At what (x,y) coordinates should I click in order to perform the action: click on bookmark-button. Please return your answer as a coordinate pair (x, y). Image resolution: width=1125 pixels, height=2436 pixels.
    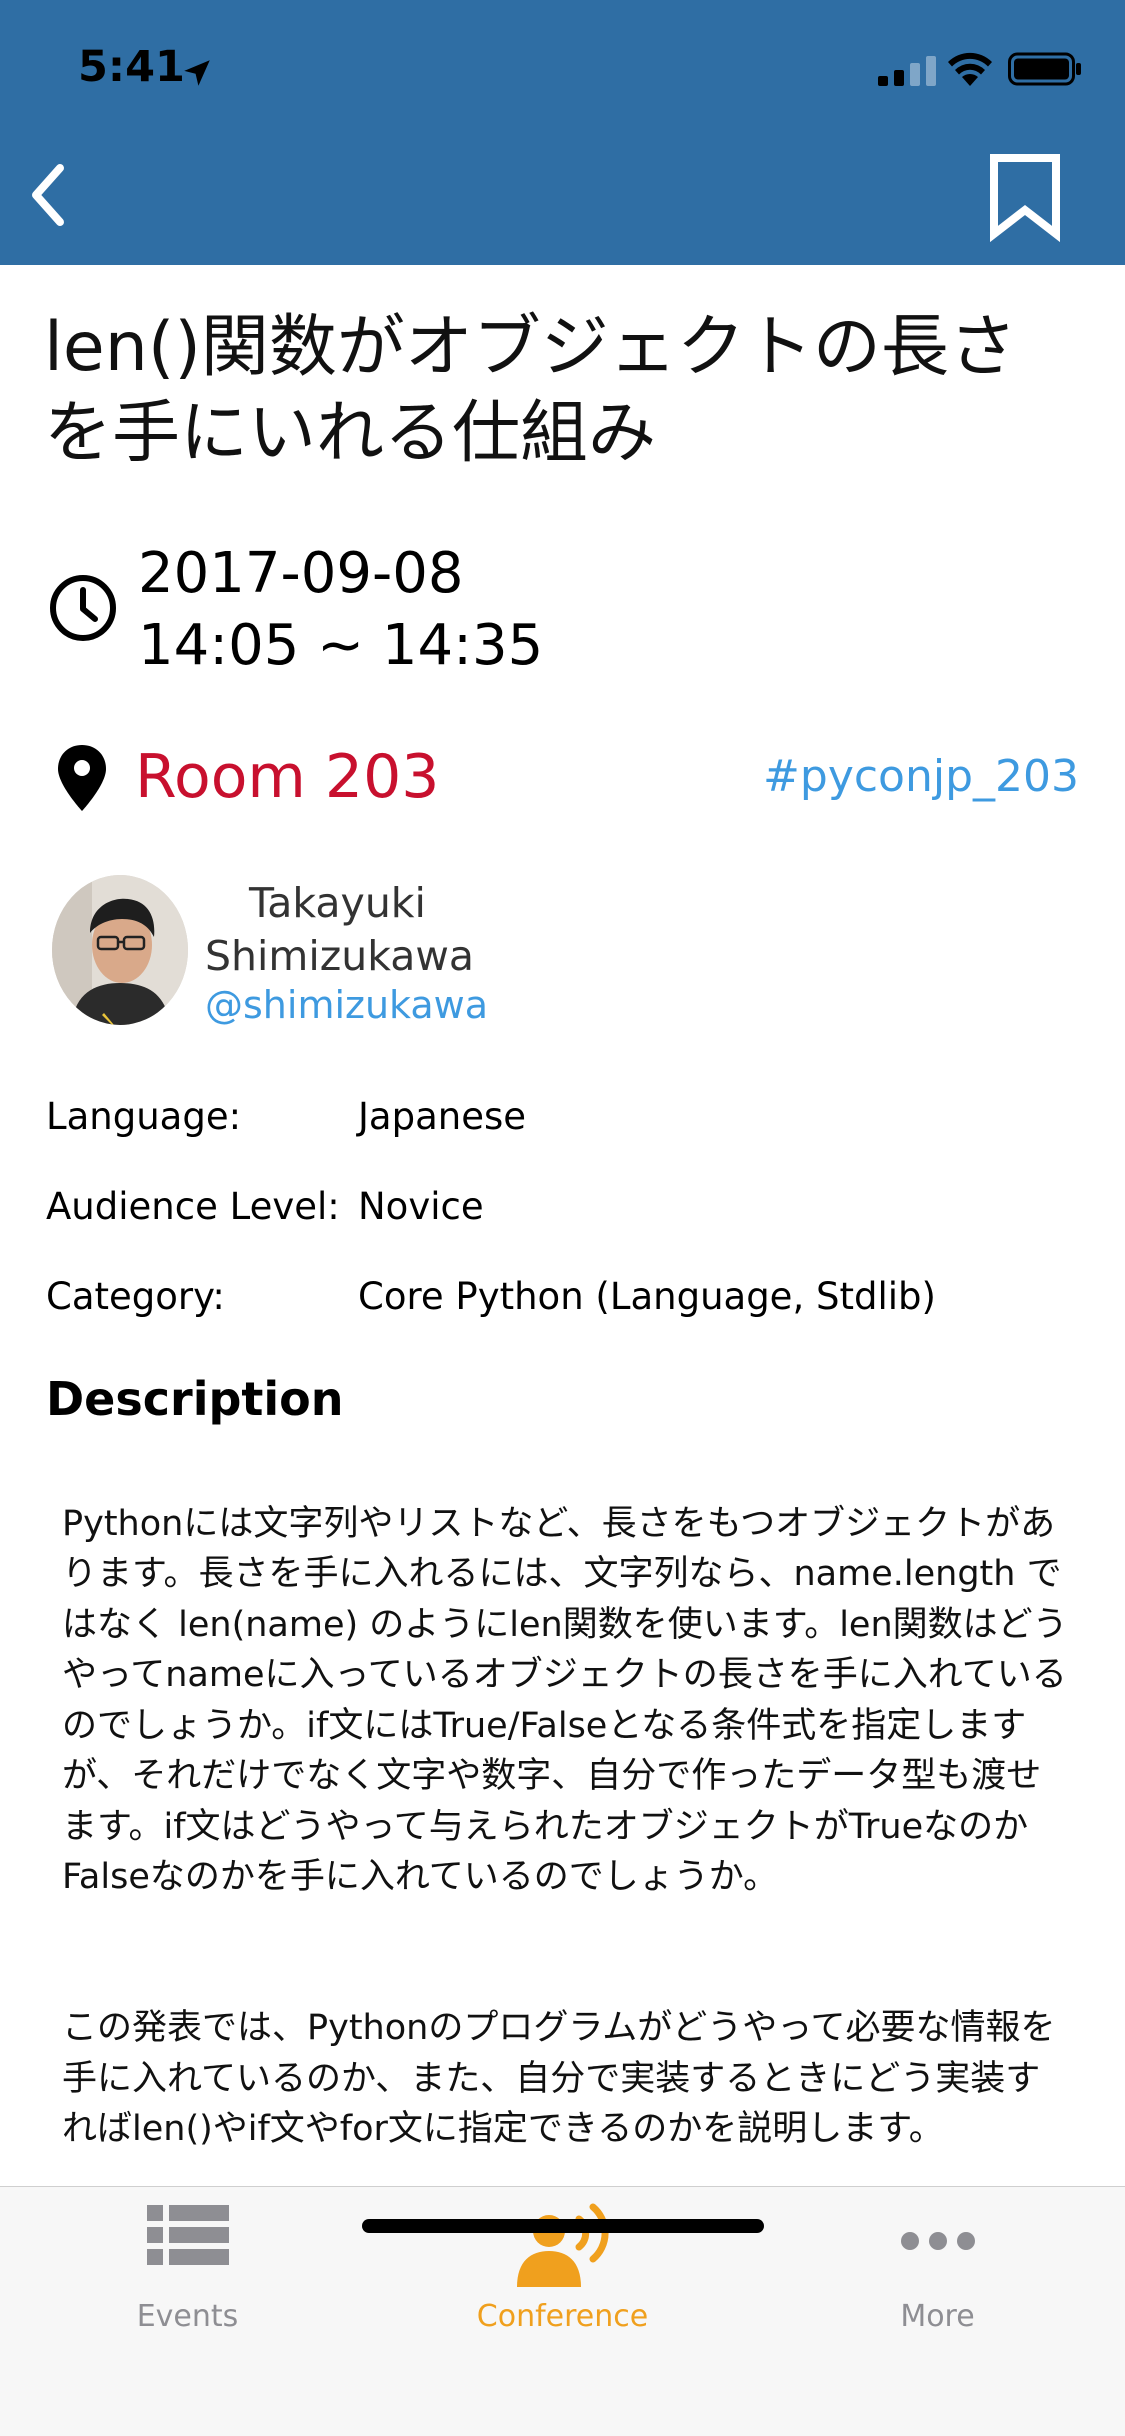
    Looking at the image, I should click on (1025, 198).